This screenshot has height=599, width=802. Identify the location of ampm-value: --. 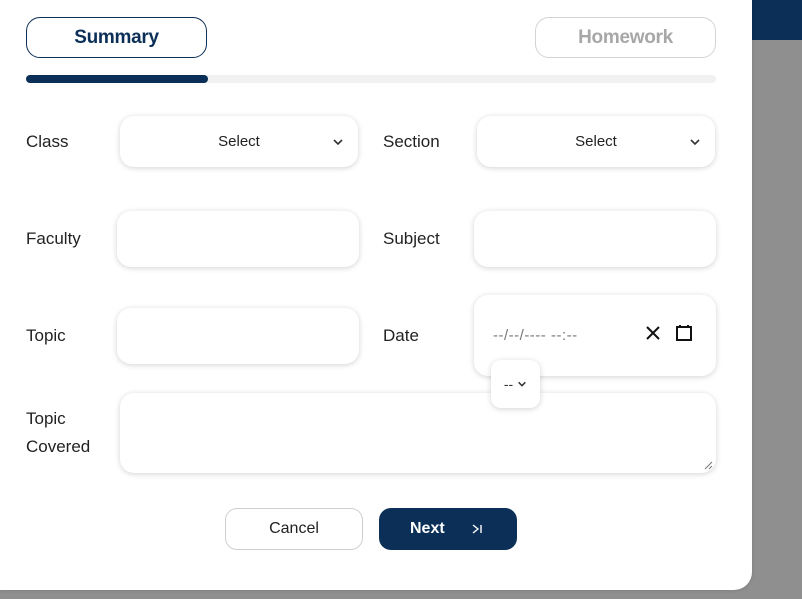
(508, 384).